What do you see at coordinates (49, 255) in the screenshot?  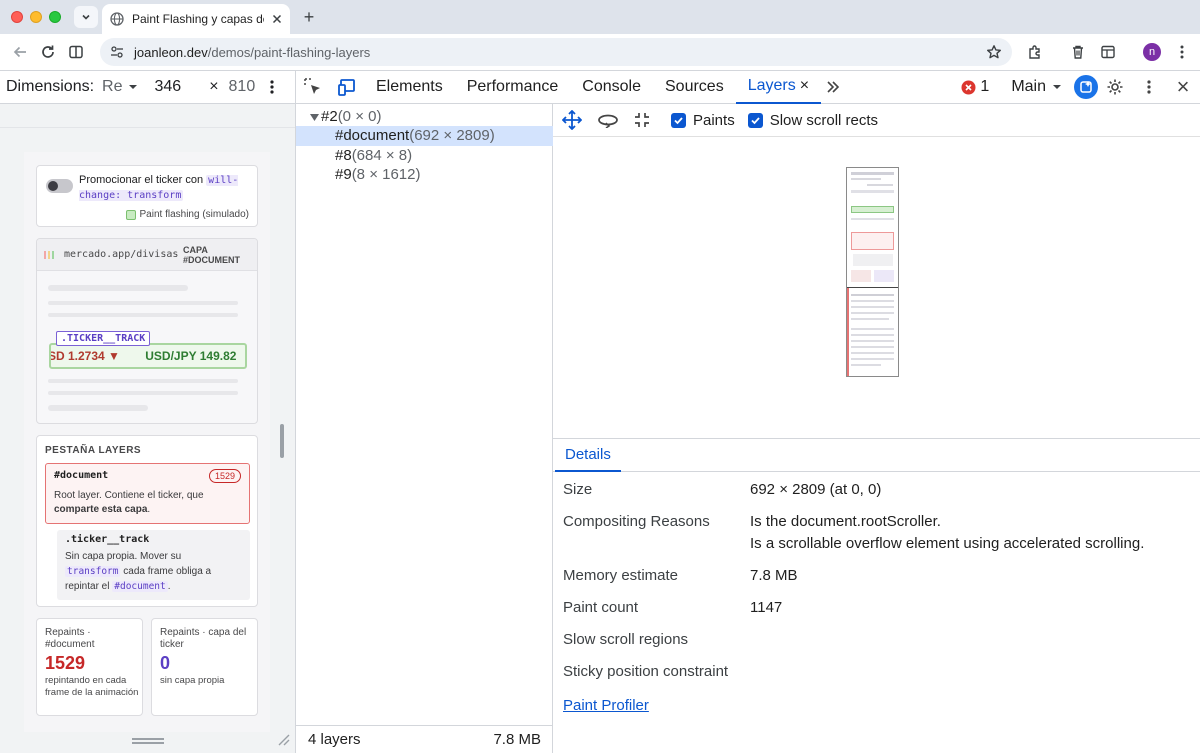 I see `mock-dot-yellow` at bounding box center [49, 255].